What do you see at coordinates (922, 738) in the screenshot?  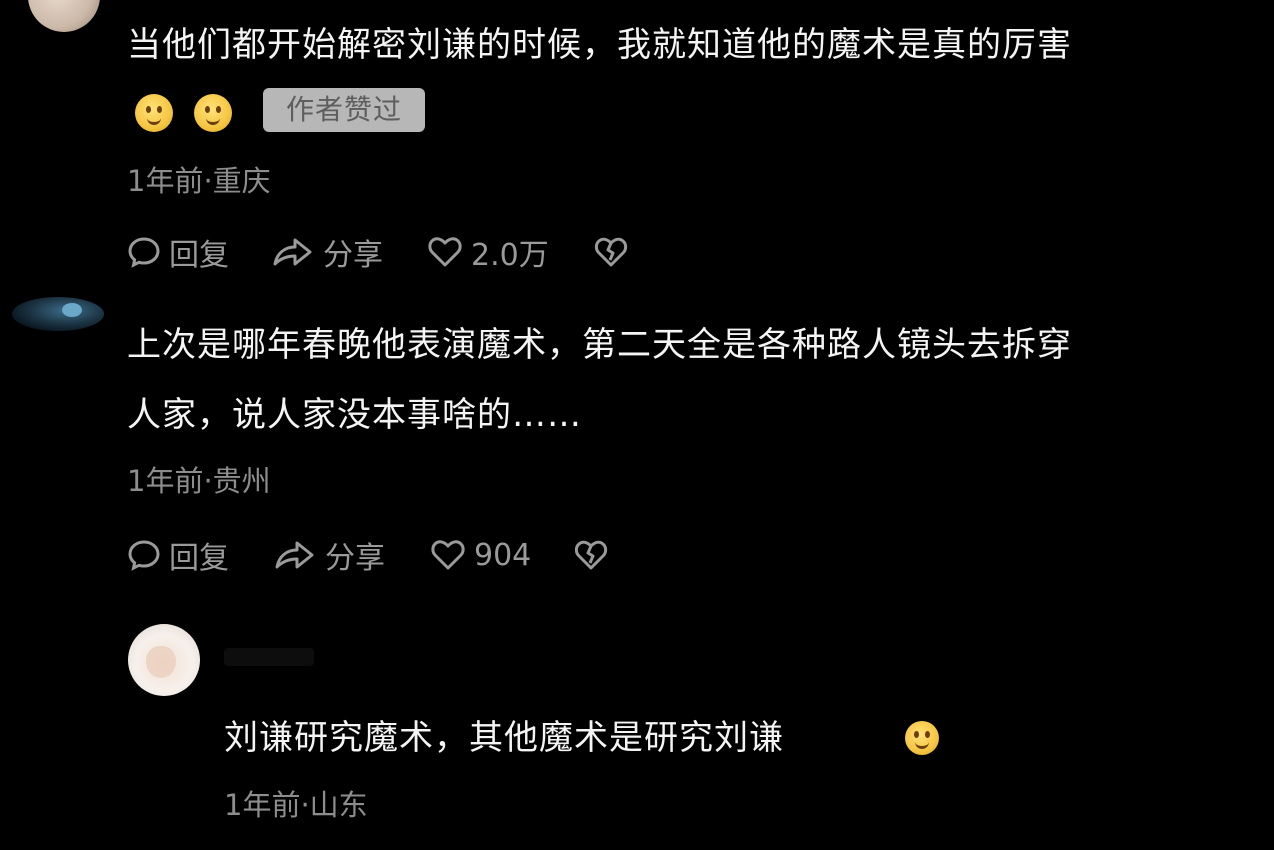 I see `laugh-emoji-icon` at bounding box center [922, 738].